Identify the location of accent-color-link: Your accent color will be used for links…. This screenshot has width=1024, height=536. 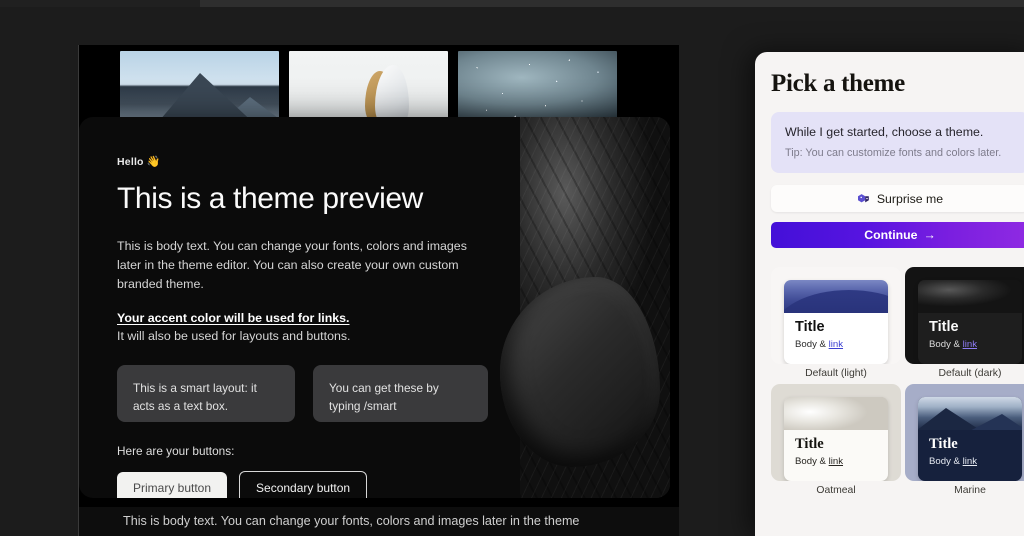
(308, 318).